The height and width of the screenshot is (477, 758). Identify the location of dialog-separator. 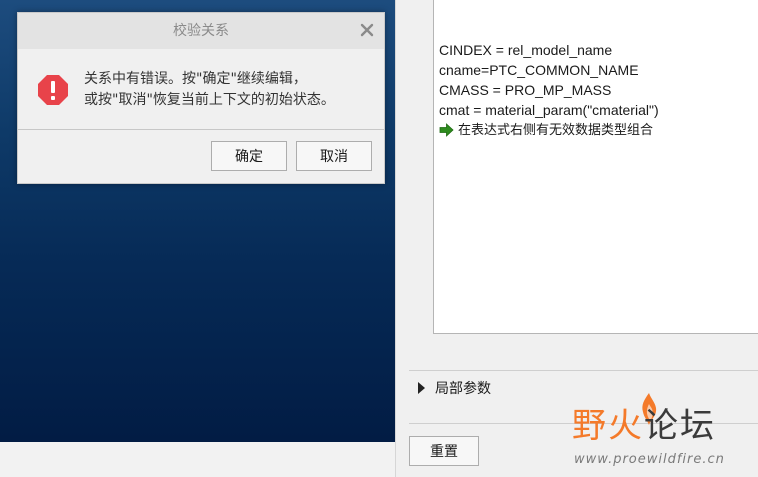
(201, 129).